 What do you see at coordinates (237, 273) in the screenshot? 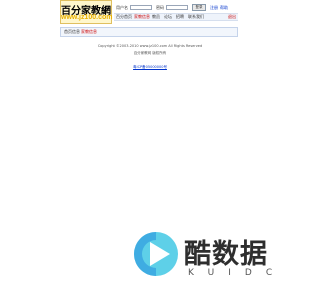
I see `watermark-subtitle: KUIDC` at bounding box center [237, 273].